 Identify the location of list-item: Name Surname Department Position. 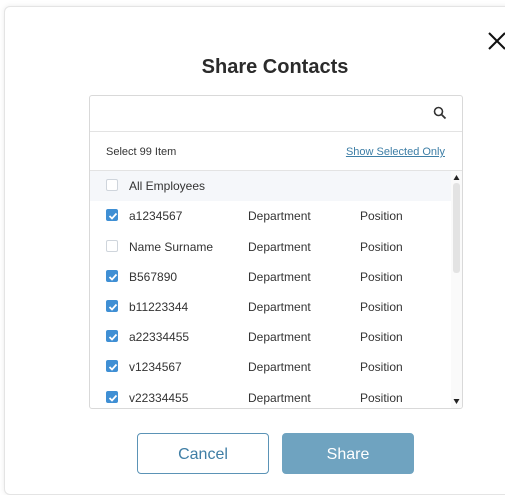
(270, 247).